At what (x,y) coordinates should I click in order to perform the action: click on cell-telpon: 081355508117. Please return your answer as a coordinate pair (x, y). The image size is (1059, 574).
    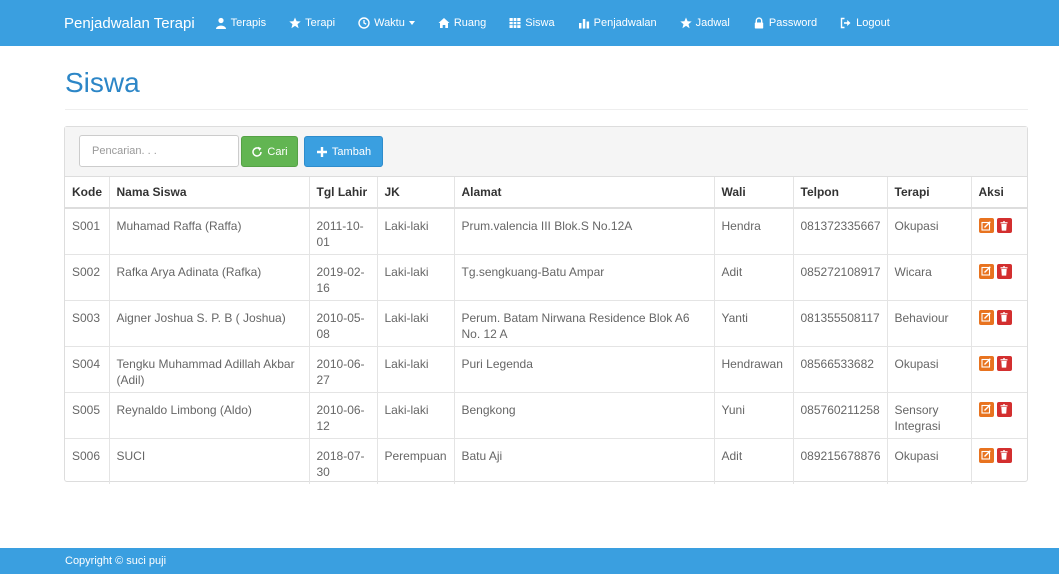
    Looking at the image, I should click on (839, 322).